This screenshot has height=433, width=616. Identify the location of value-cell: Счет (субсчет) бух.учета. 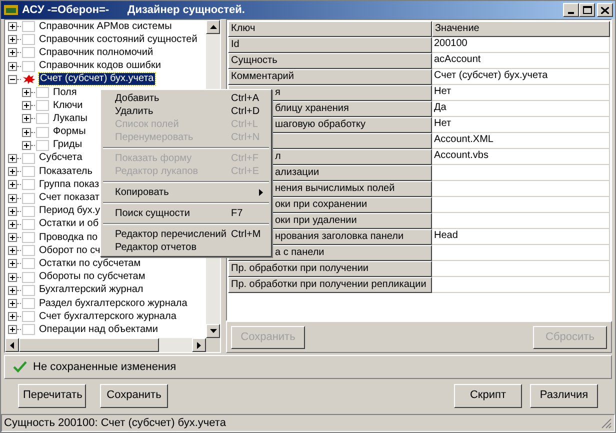
(521, 77).